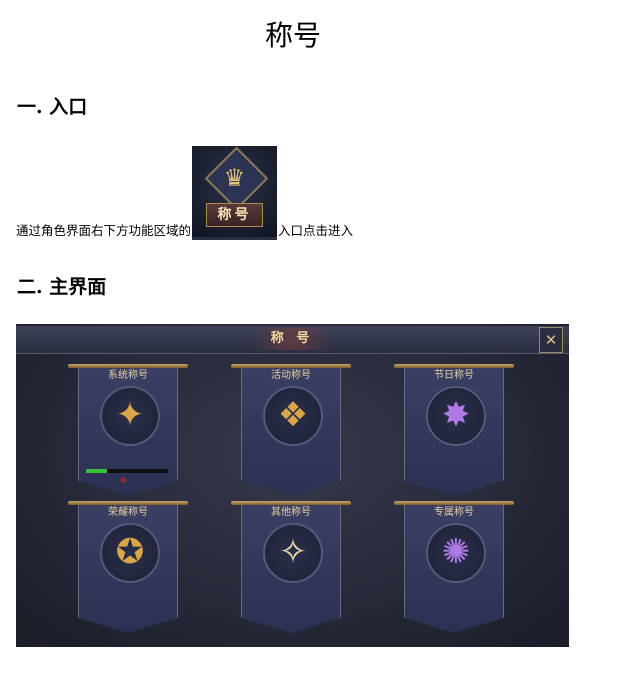 The image size is (639, 683). I want to click on entry-text-after: 入口点击进入, so click(316, 230).